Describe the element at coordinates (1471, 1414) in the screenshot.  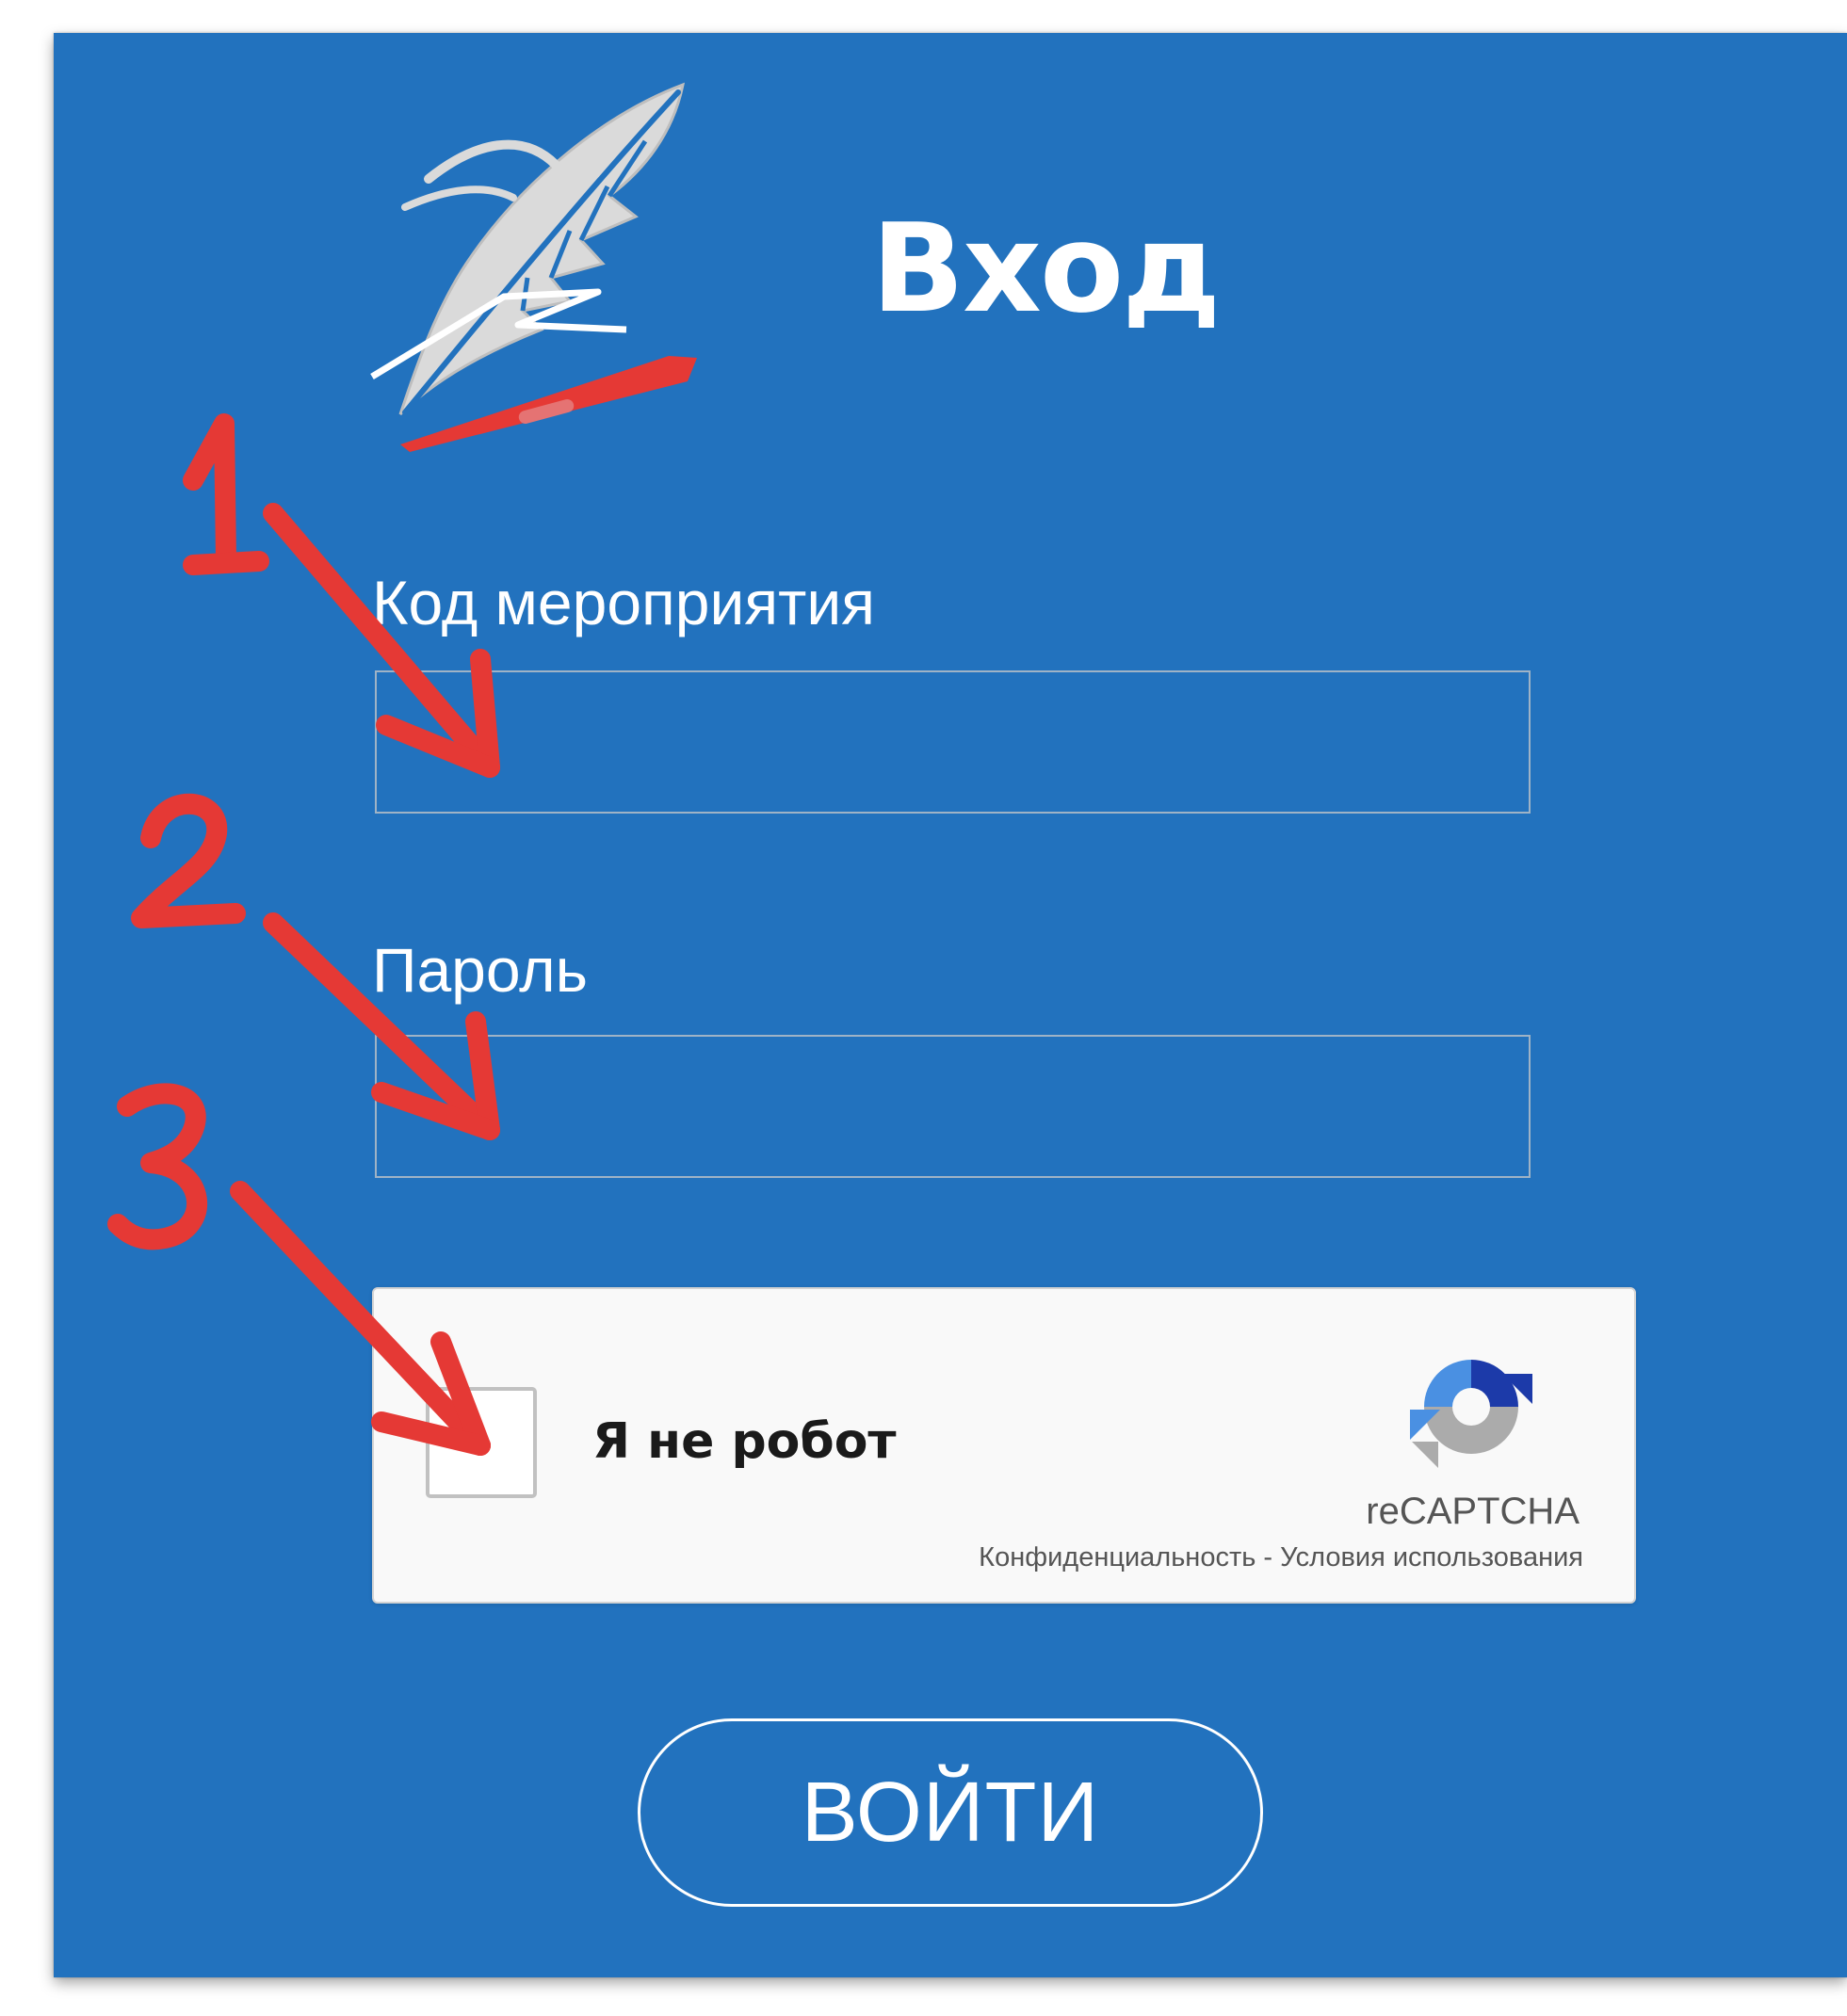
I see `recaptcha-logo-icon` at that location.